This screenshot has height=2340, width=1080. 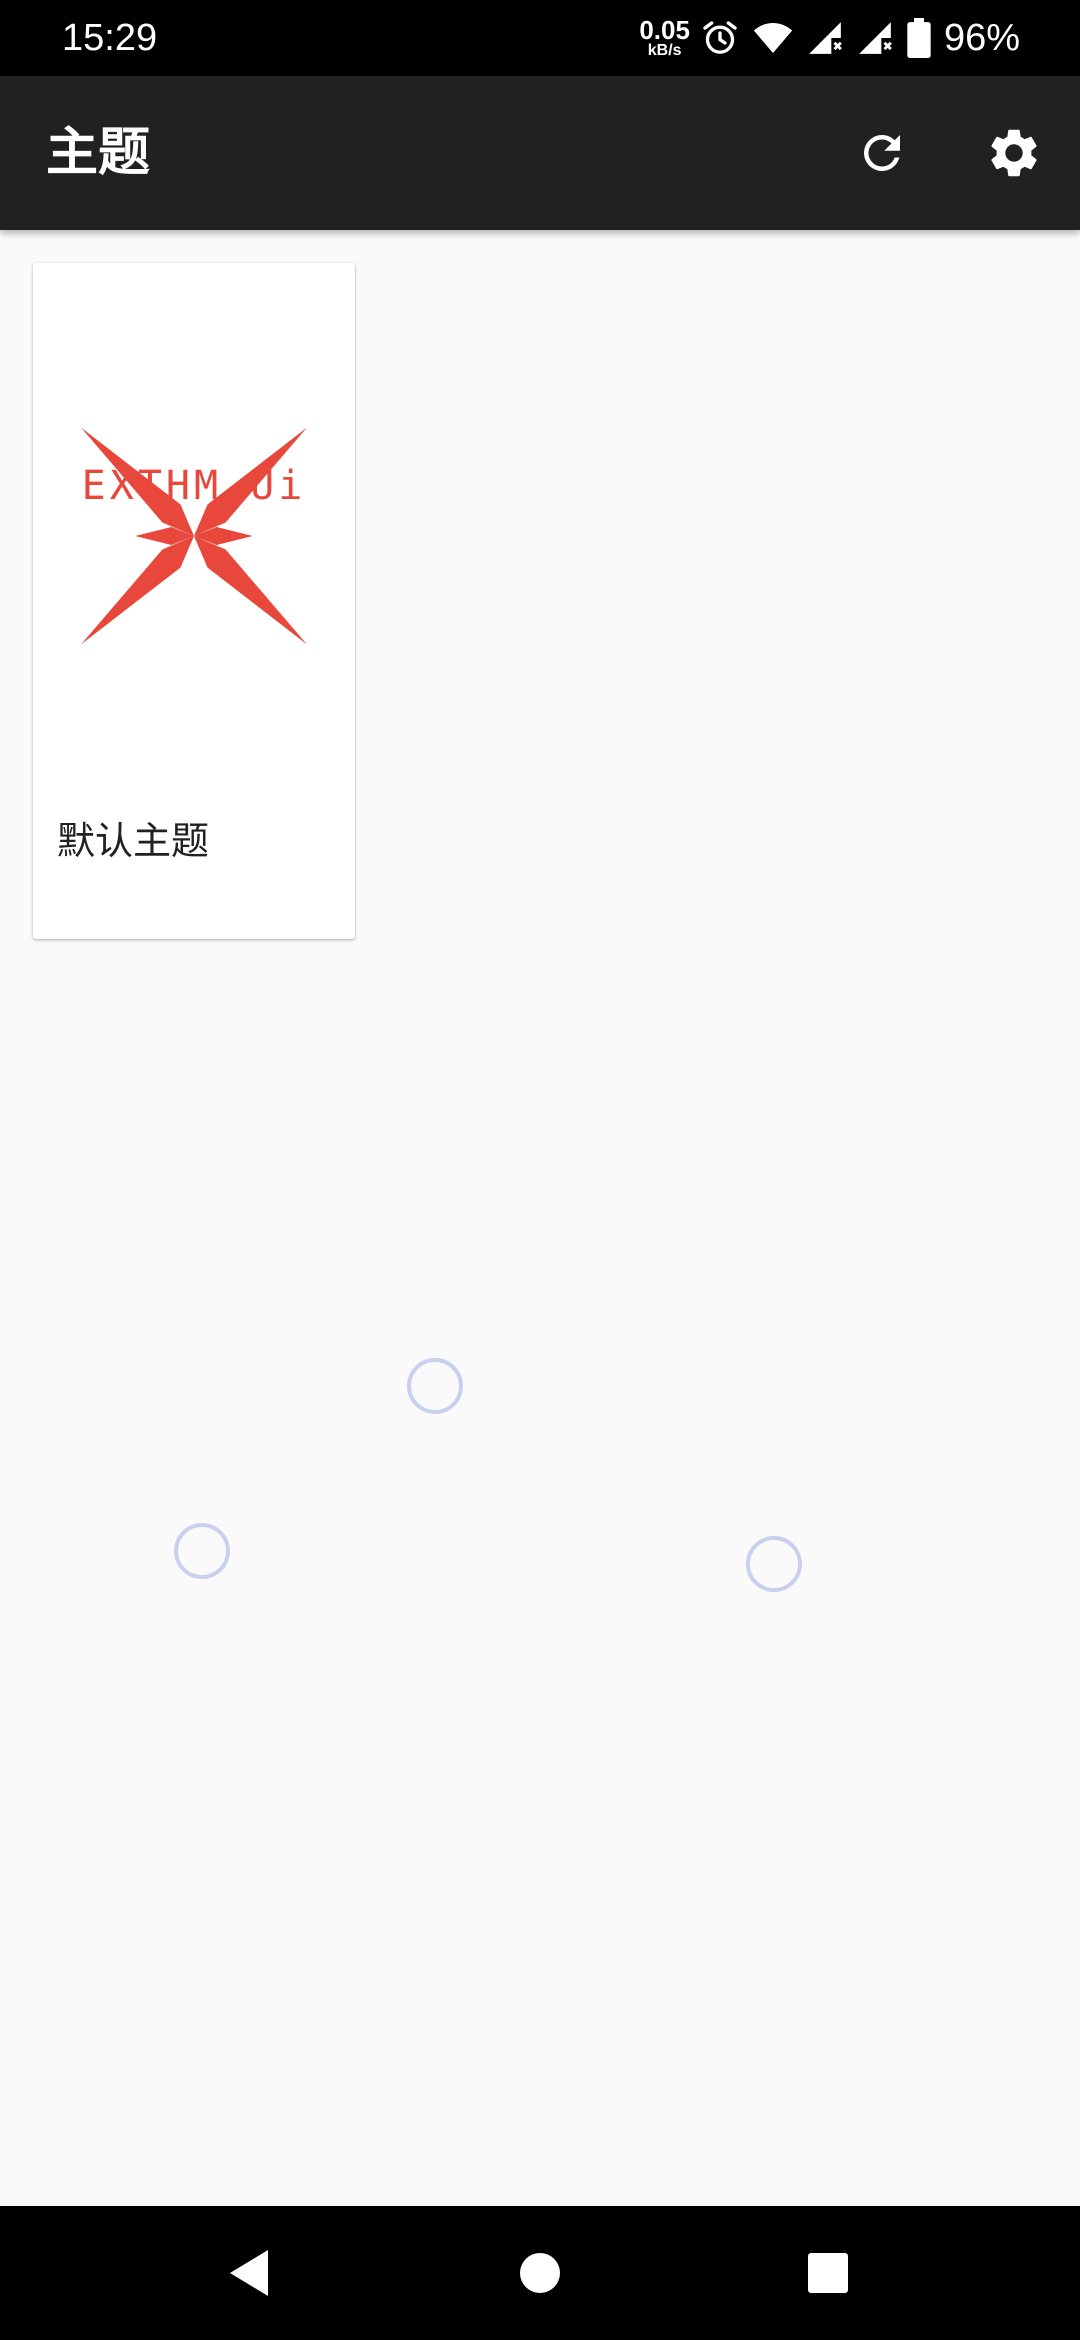 I want to click on logo-text: EXTHM Ui, so click(x=194, y=486).